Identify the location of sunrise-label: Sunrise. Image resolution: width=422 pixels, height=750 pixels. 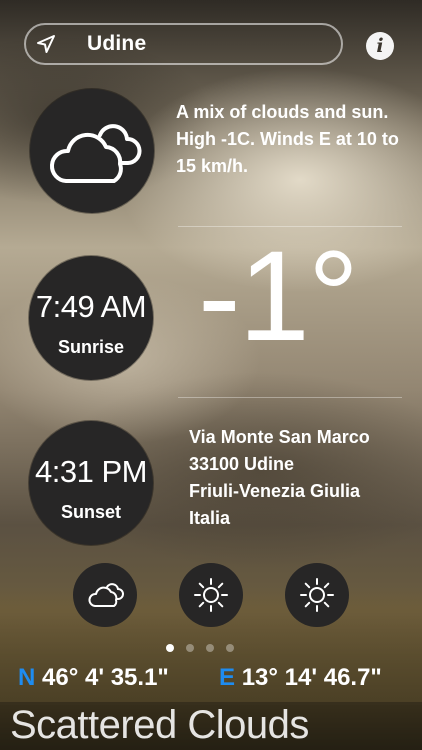
(91, 347).